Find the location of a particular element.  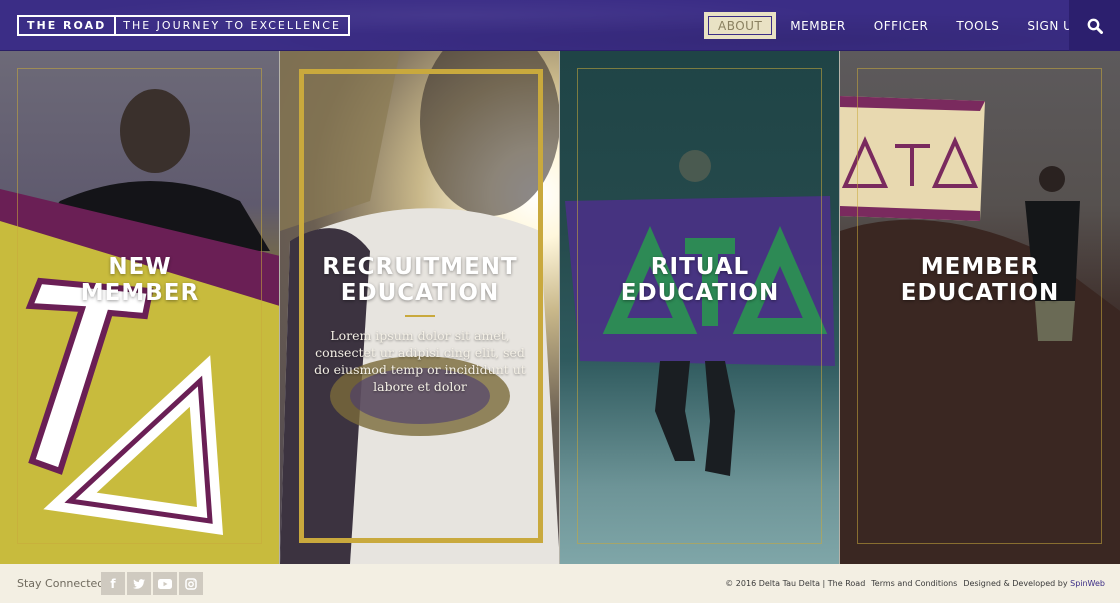

panel-title: NEW MEMBER is located at coordinates (139, 280).